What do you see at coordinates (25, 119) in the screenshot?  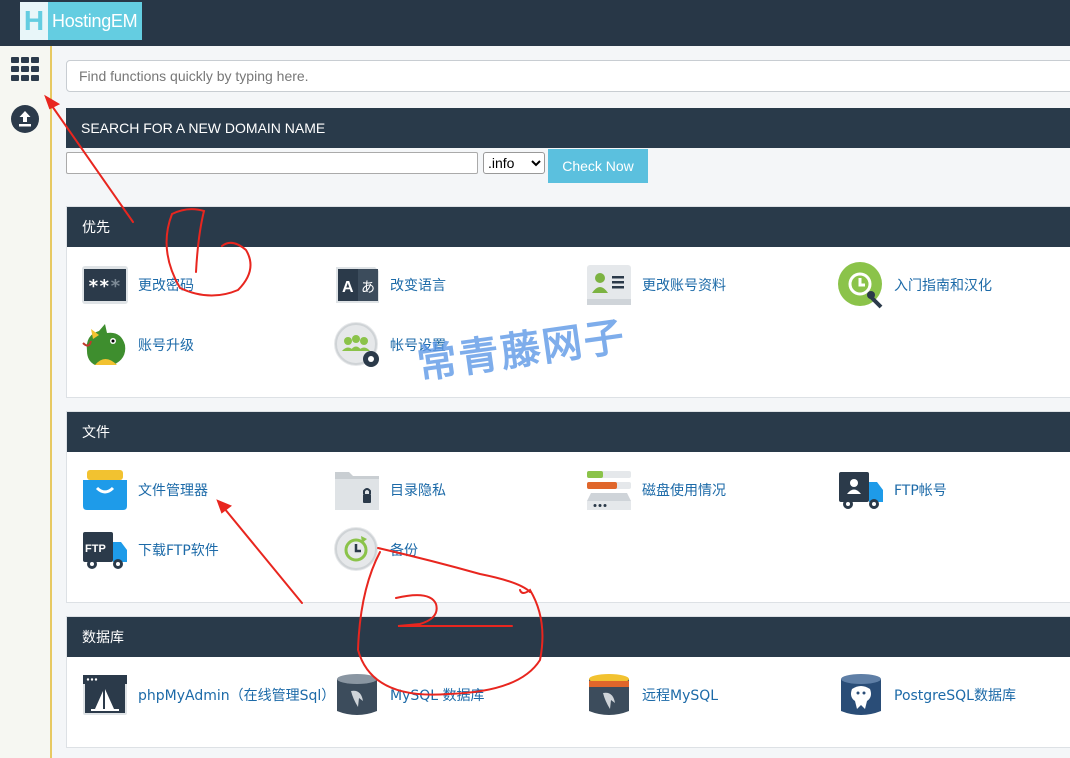 I see `upload-icon` at bounding box center [25, 119].